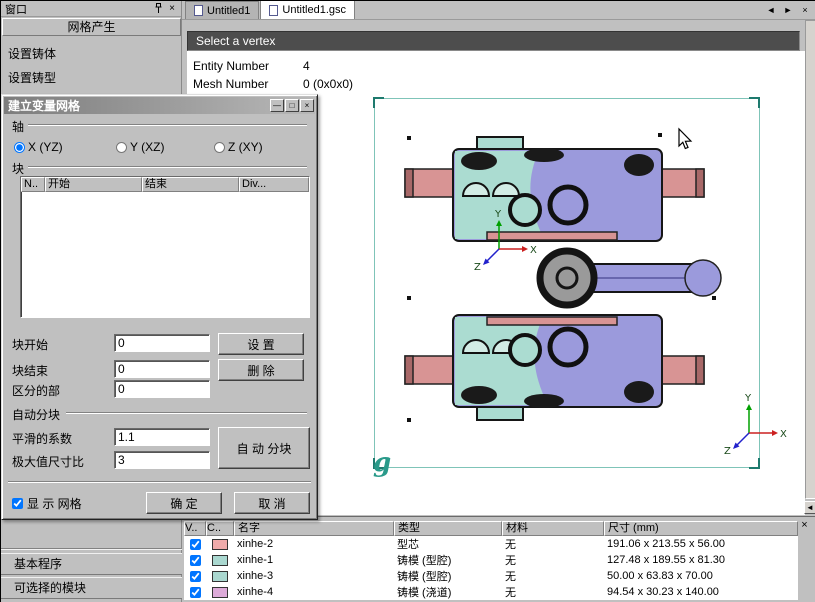 The height and width of the screenshot is (602, 815). Describe the element at coordinates (36, 415) in the screenshot. I see `auto-group-label: 自动分块` at that location.